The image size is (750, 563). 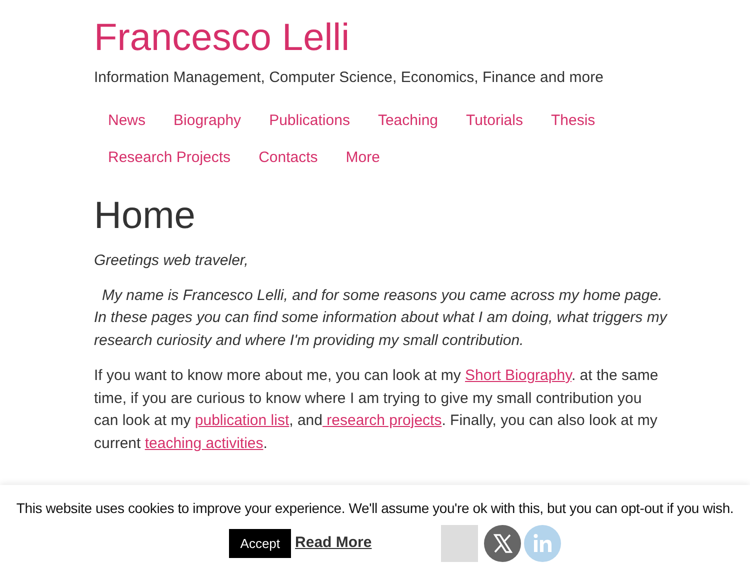 What do you see at coordinates (408, 120) in the screenshot?
I see `nav-link: Teaching` at bounding box center [408, 120].